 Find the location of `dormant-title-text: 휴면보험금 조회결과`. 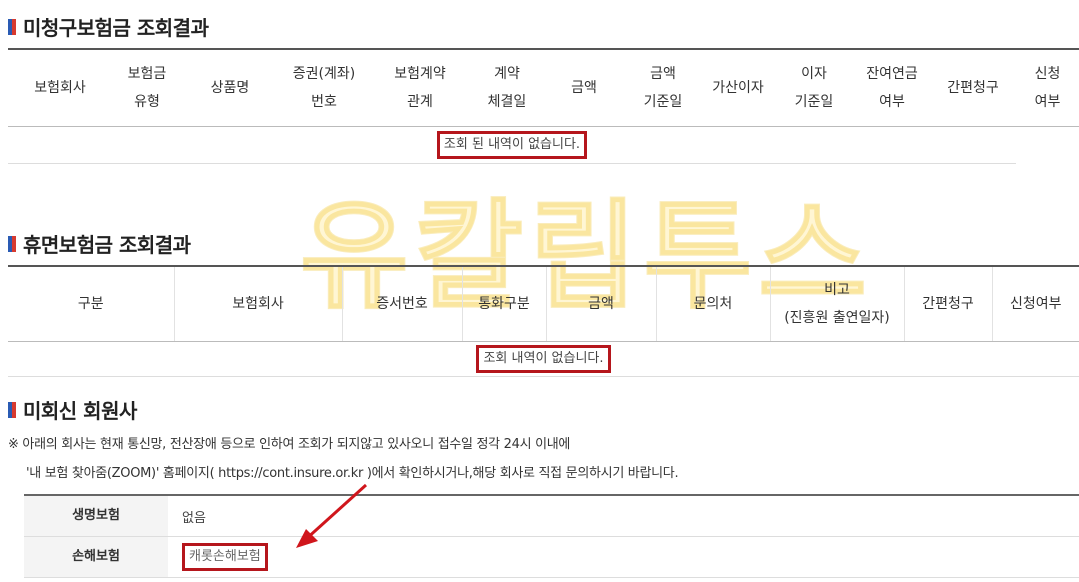

dormant-title-text: 휴면보험금 조회결과 is located at coordinates (107, 245).